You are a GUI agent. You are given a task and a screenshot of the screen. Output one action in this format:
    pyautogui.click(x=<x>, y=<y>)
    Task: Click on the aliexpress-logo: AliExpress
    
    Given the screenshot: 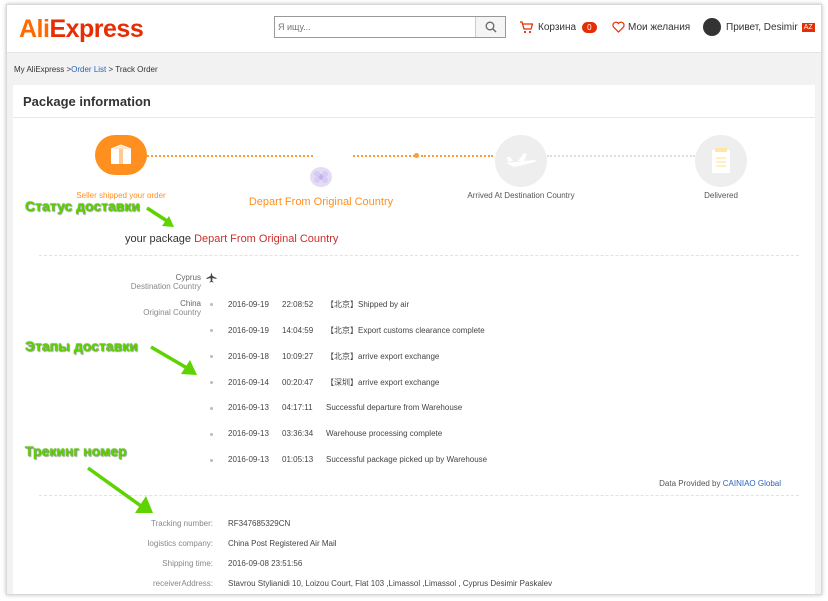 What is the action you would take?
    pyautogui.click(x=81, y=29)
    